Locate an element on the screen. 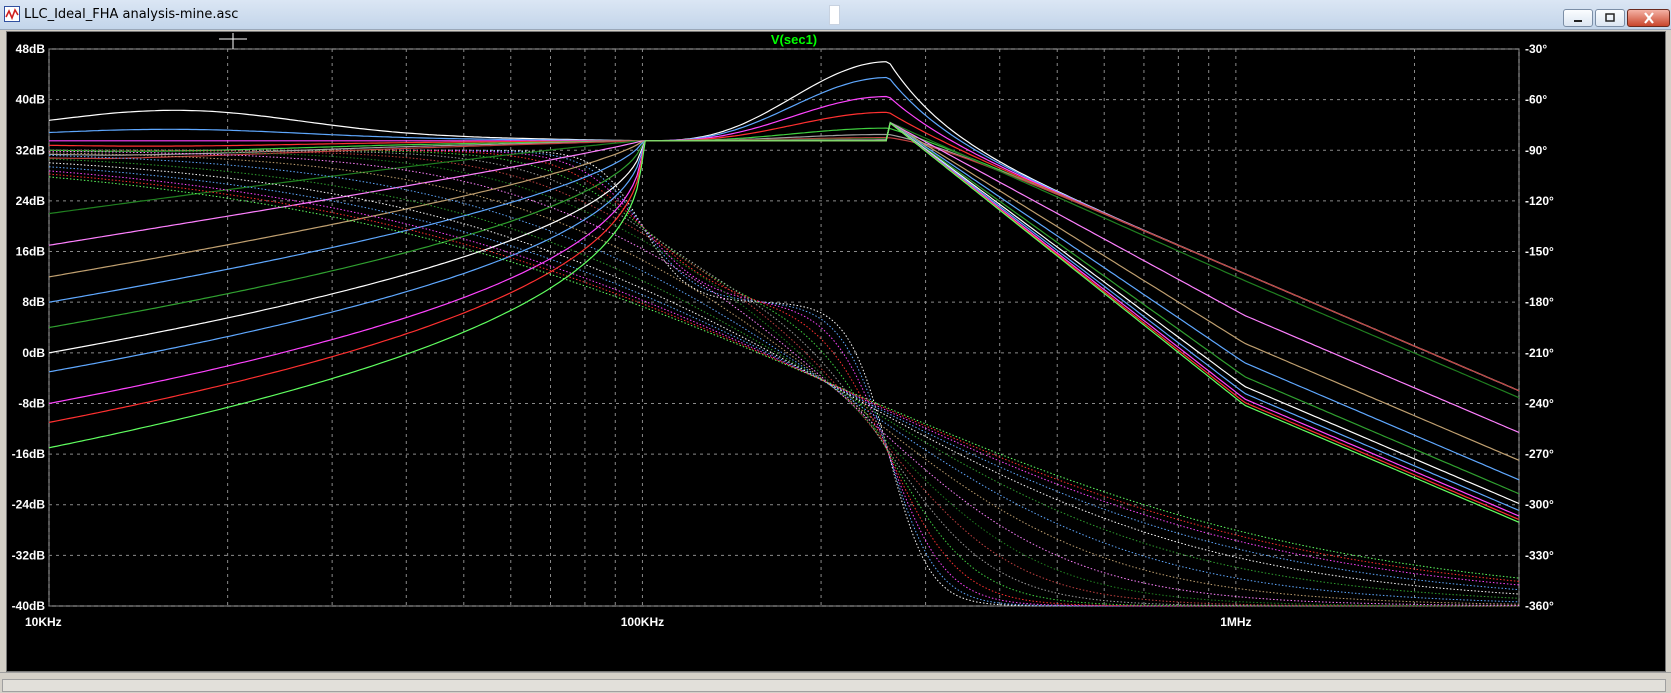  y-left-tick-label: -16dB is located at coordinates (29, 454).